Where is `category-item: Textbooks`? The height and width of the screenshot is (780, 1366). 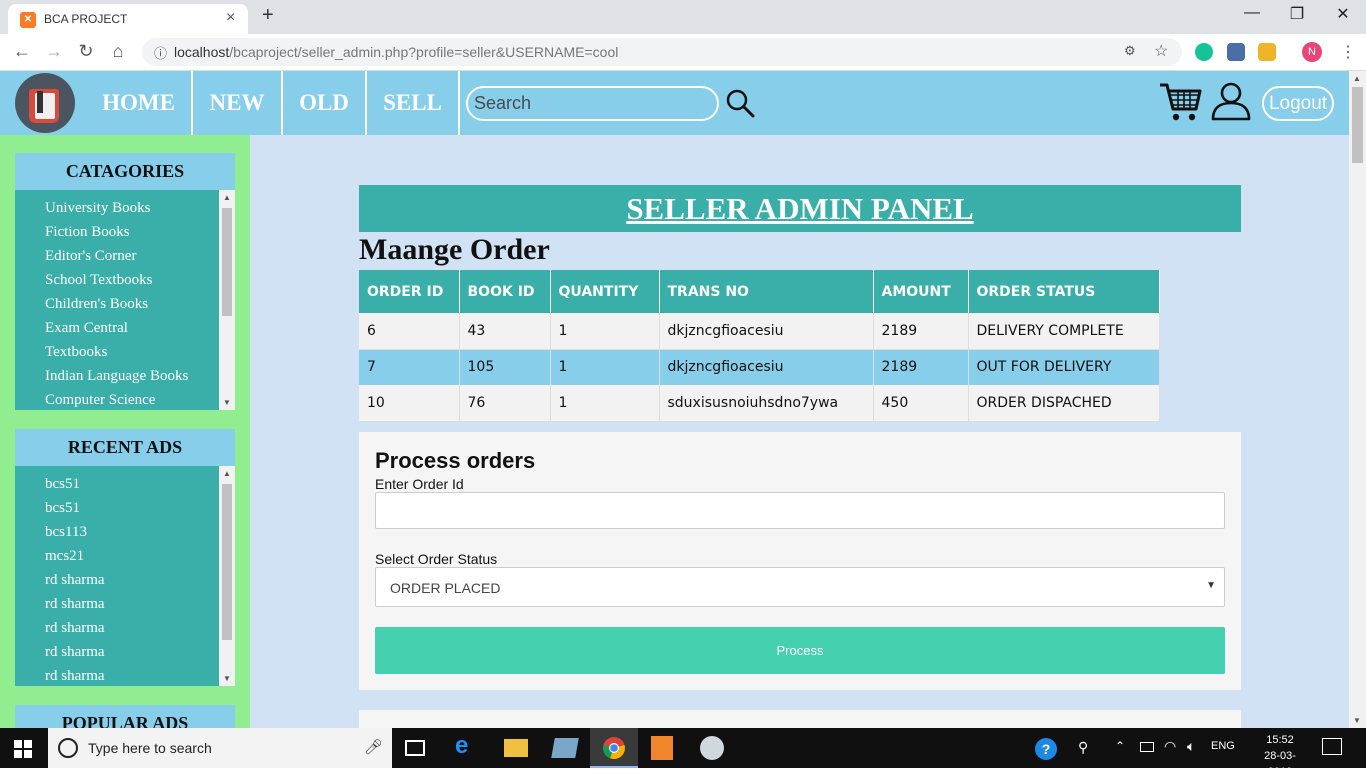
category-item: Textbooks is located at coordinates (140, 352).